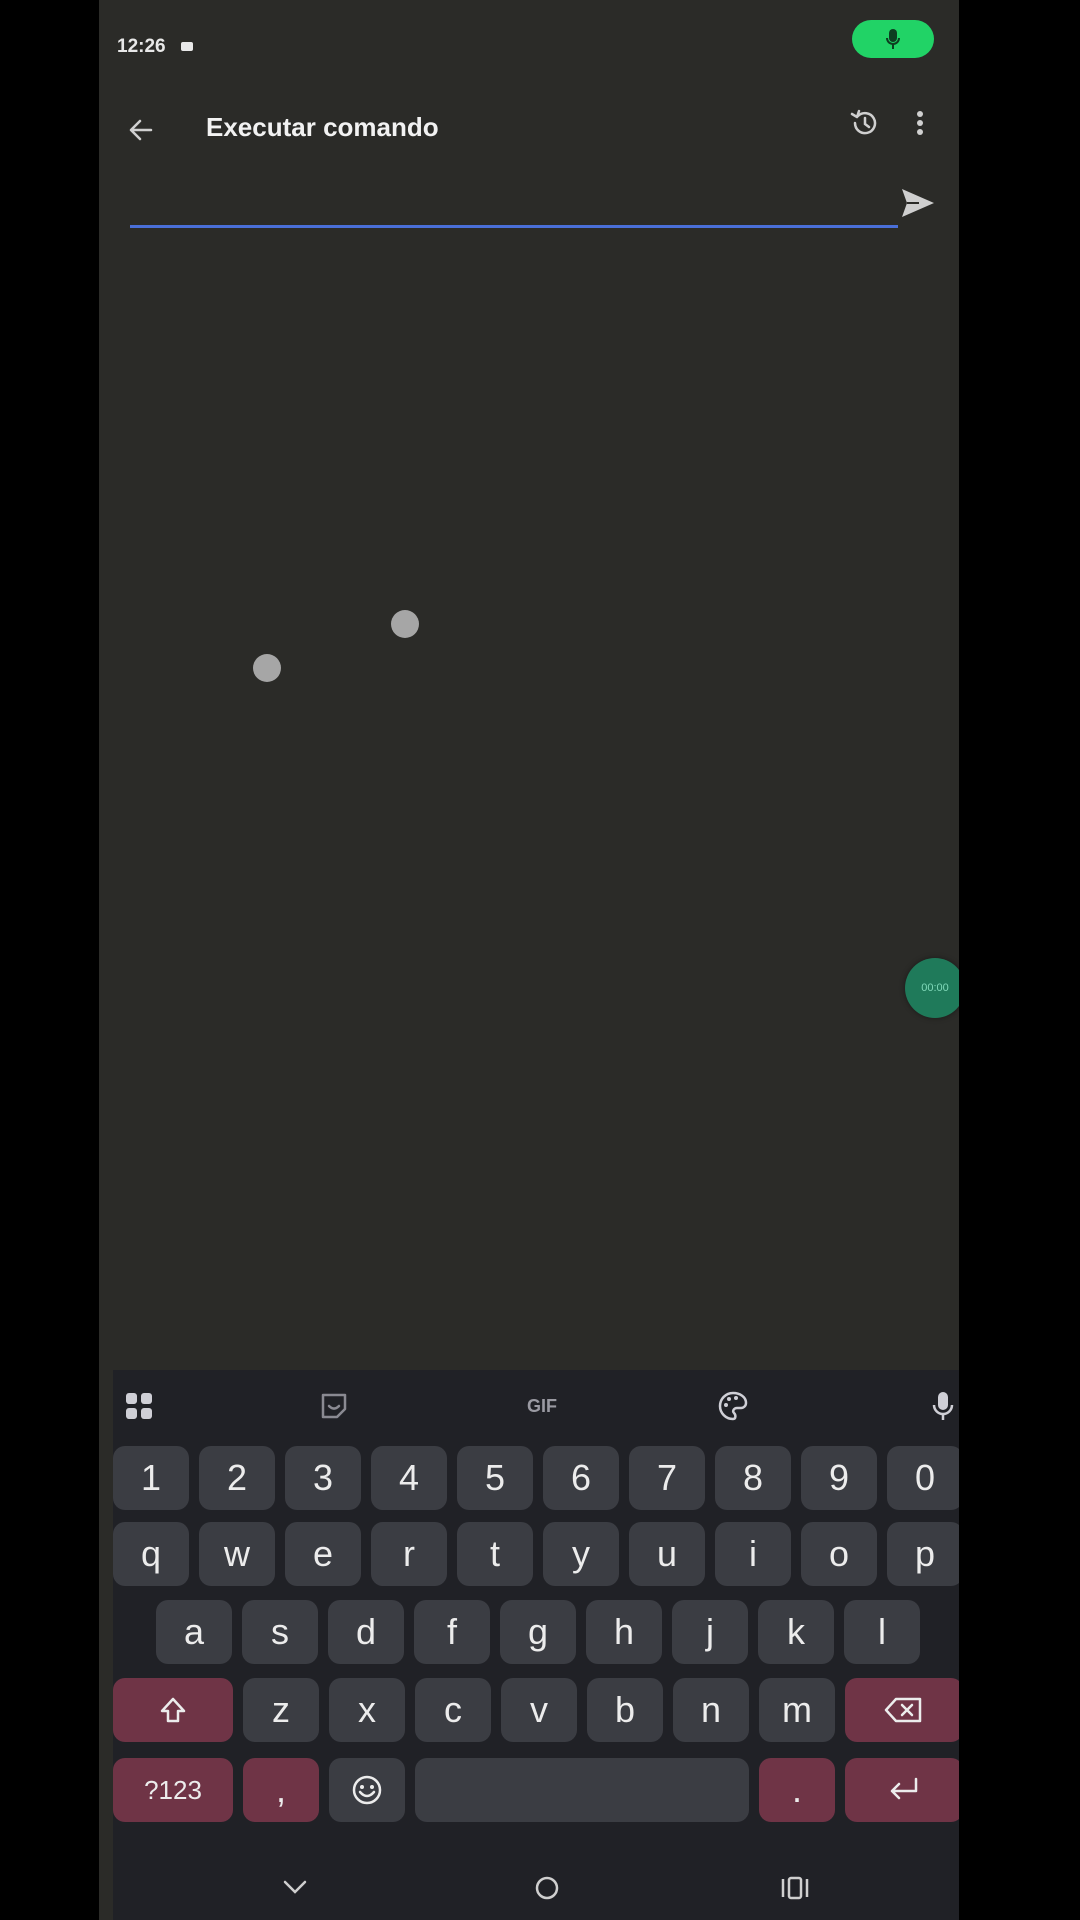 The width and height of the screenshot is (1080, 1920). I want to click on hide-keyboard-chevron-icon, so click(295, 1888).